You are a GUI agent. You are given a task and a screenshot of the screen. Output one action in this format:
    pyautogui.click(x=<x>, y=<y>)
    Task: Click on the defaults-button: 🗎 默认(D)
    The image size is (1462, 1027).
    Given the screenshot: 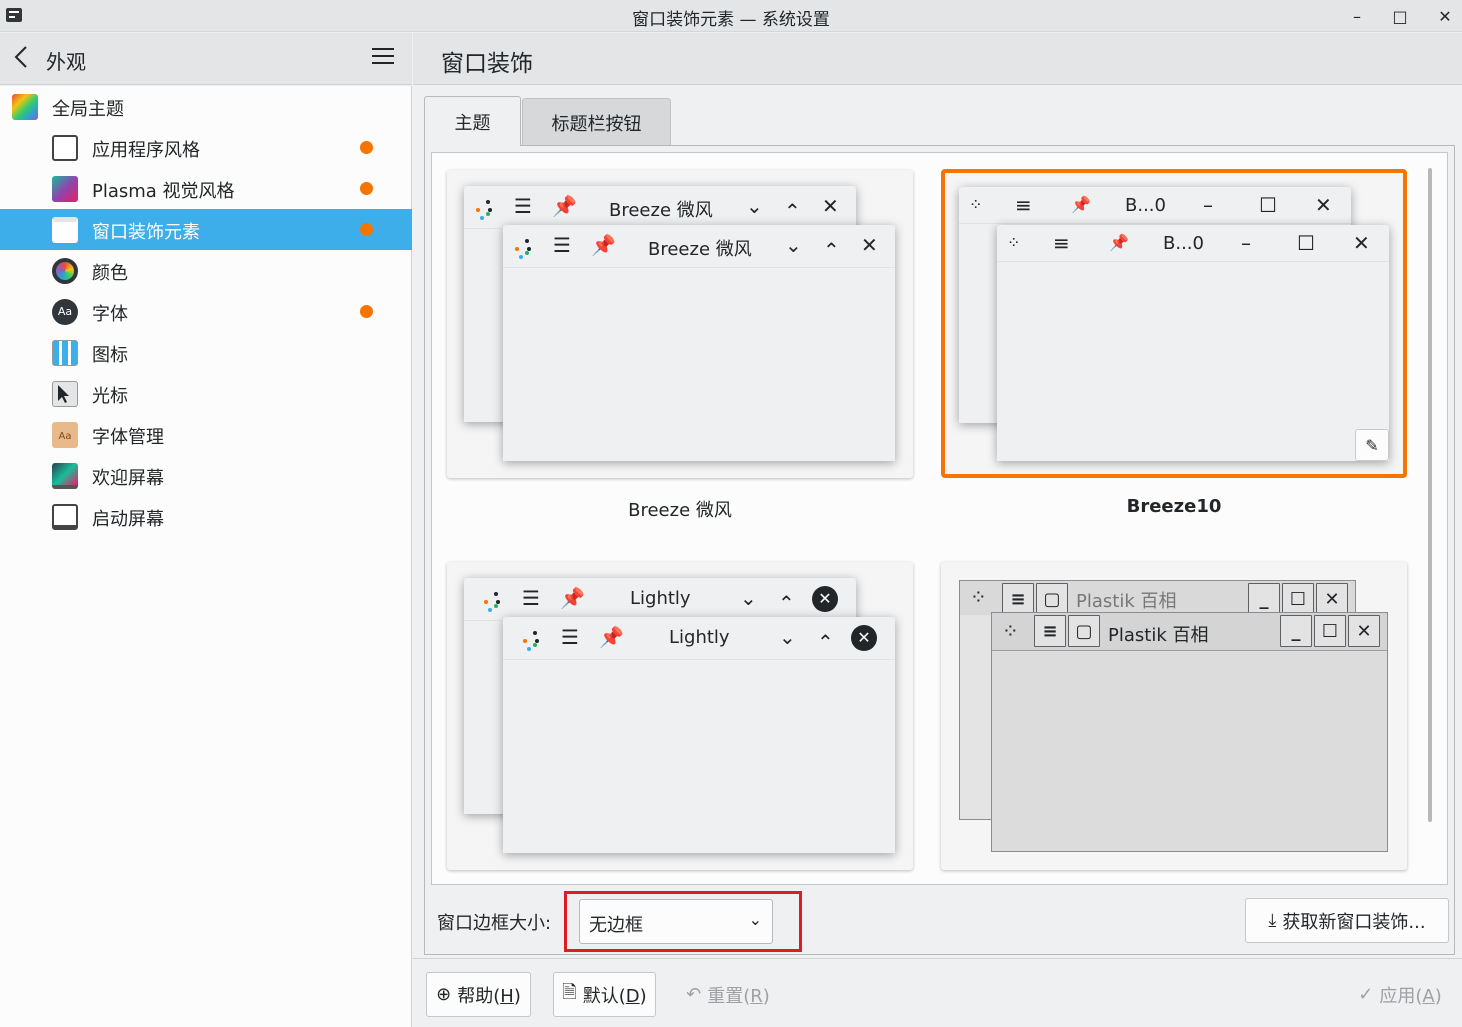 What is the action you would take?
    pyautogui.click(x=604, y=994)
    